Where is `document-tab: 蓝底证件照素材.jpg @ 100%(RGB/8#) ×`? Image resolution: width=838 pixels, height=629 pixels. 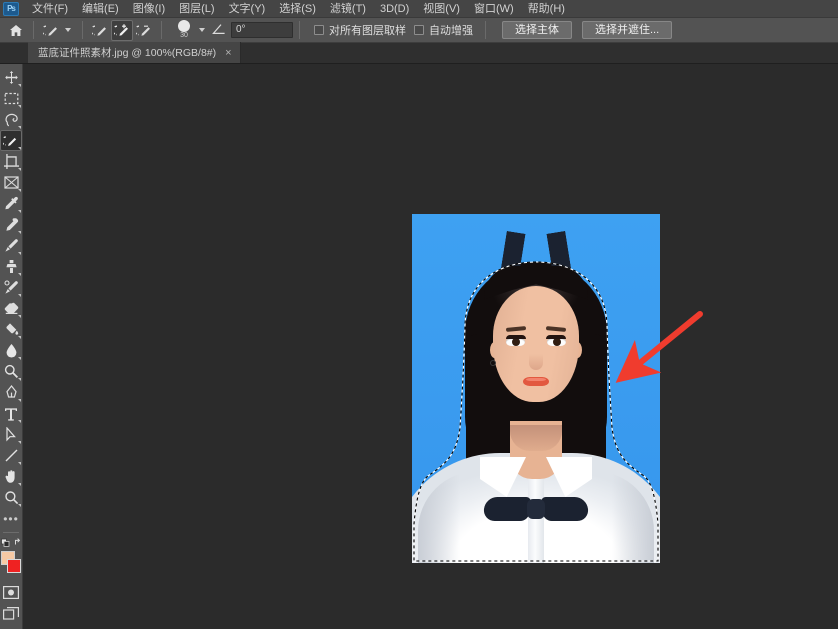 document-tab: 蓝底证件照素材.jpg @ 100%(RGB/8#) × is located at coordinates (134, 52).